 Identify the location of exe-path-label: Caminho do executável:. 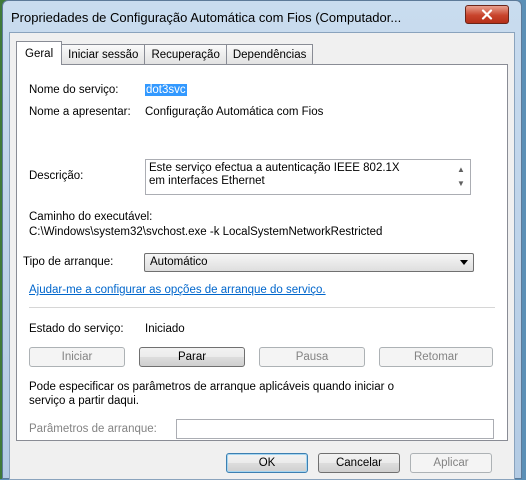
(91, 217).